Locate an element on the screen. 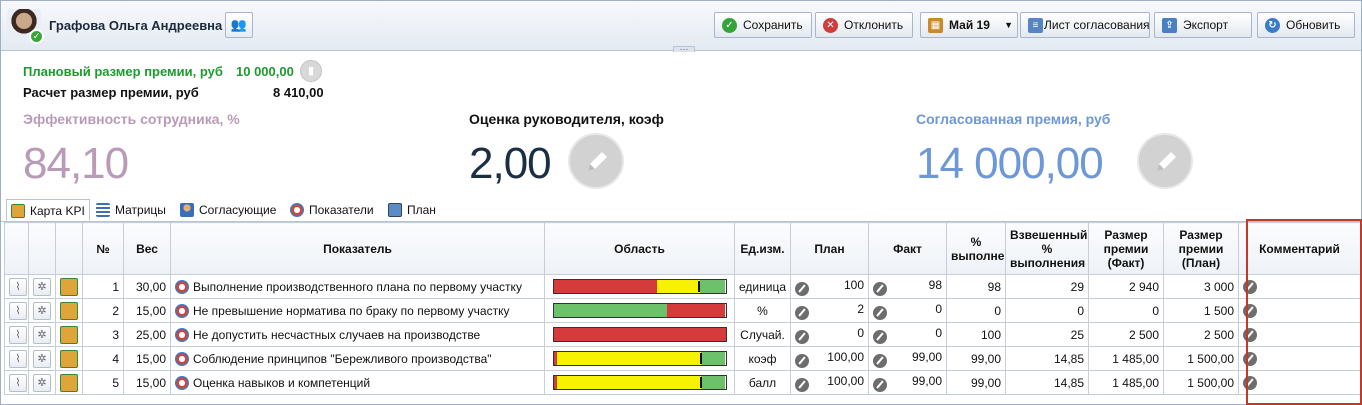  tab-approvers: Согласующие is located at coordinates (228, 210).